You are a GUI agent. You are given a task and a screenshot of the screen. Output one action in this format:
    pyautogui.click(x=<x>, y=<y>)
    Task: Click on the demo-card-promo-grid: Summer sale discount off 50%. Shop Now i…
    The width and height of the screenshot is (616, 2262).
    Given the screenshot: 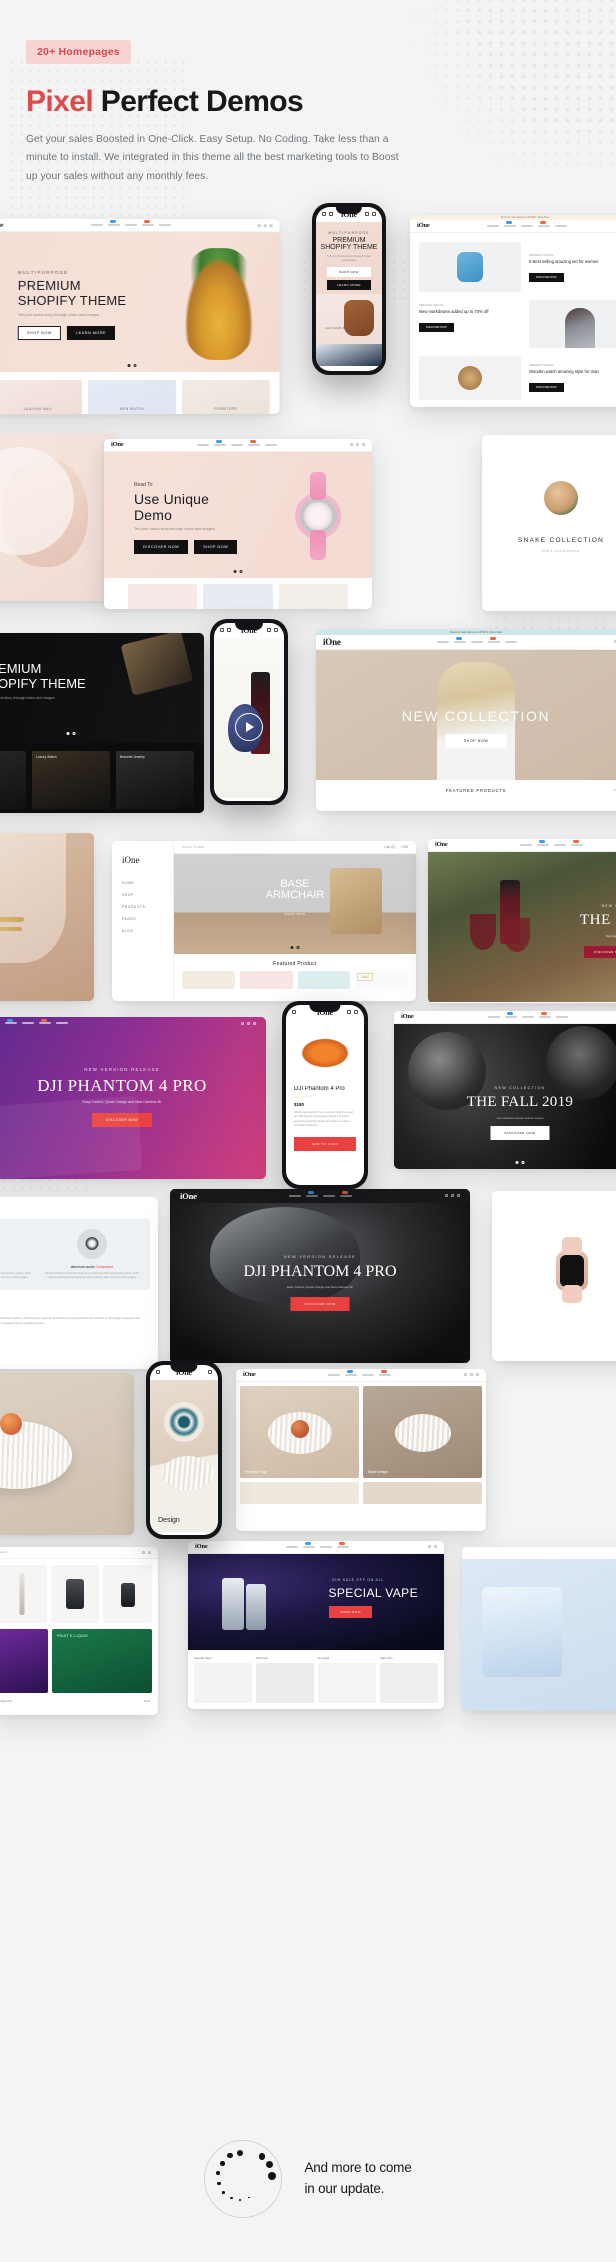 What is the action you would take?
    pyautogui.click(x=513, y=310)
    